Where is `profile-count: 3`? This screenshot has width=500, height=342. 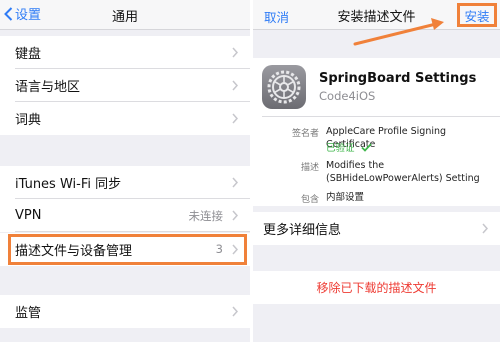 profile-count: 3 is located at coordinates (219, 249).